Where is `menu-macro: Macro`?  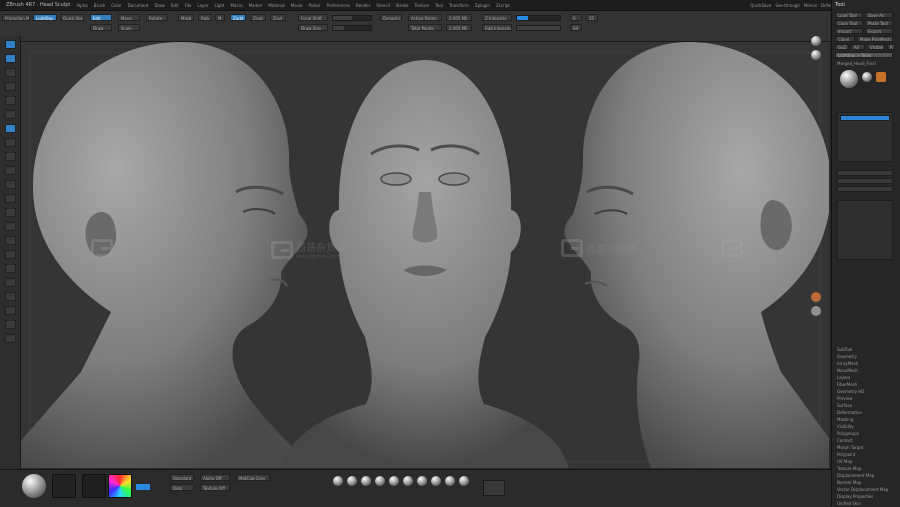 menu-macro: Macro is located at coordinates (236, 5).